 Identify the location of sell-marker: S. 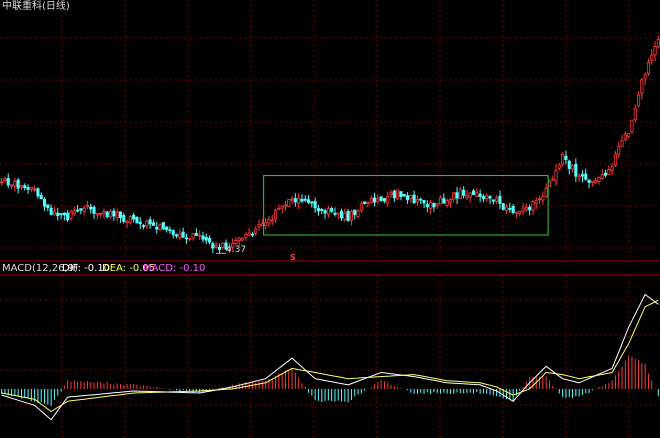
(293, 257).